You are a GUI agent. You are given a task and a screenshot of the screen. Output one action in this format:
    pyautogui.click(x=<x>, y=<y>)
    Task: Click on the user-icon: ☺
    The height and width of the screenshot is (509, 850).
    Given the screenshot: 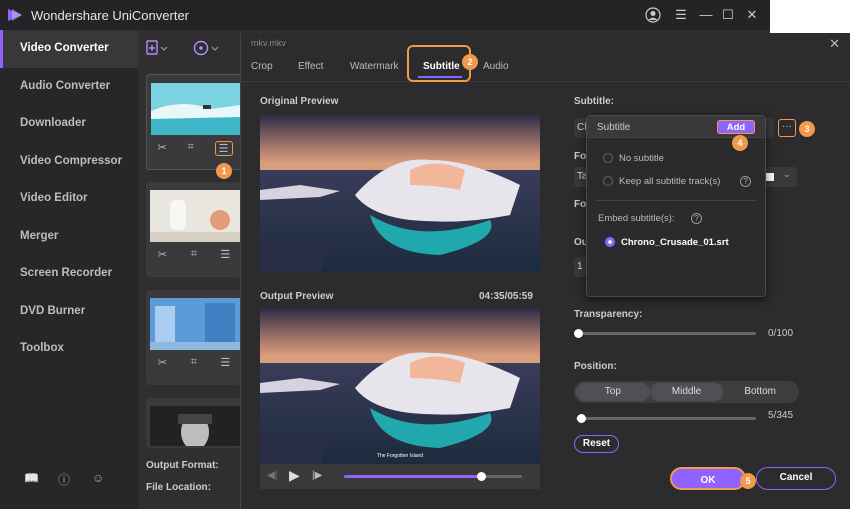 What is the action you would take?
    pyautogui.click(x=99, y=478)
    